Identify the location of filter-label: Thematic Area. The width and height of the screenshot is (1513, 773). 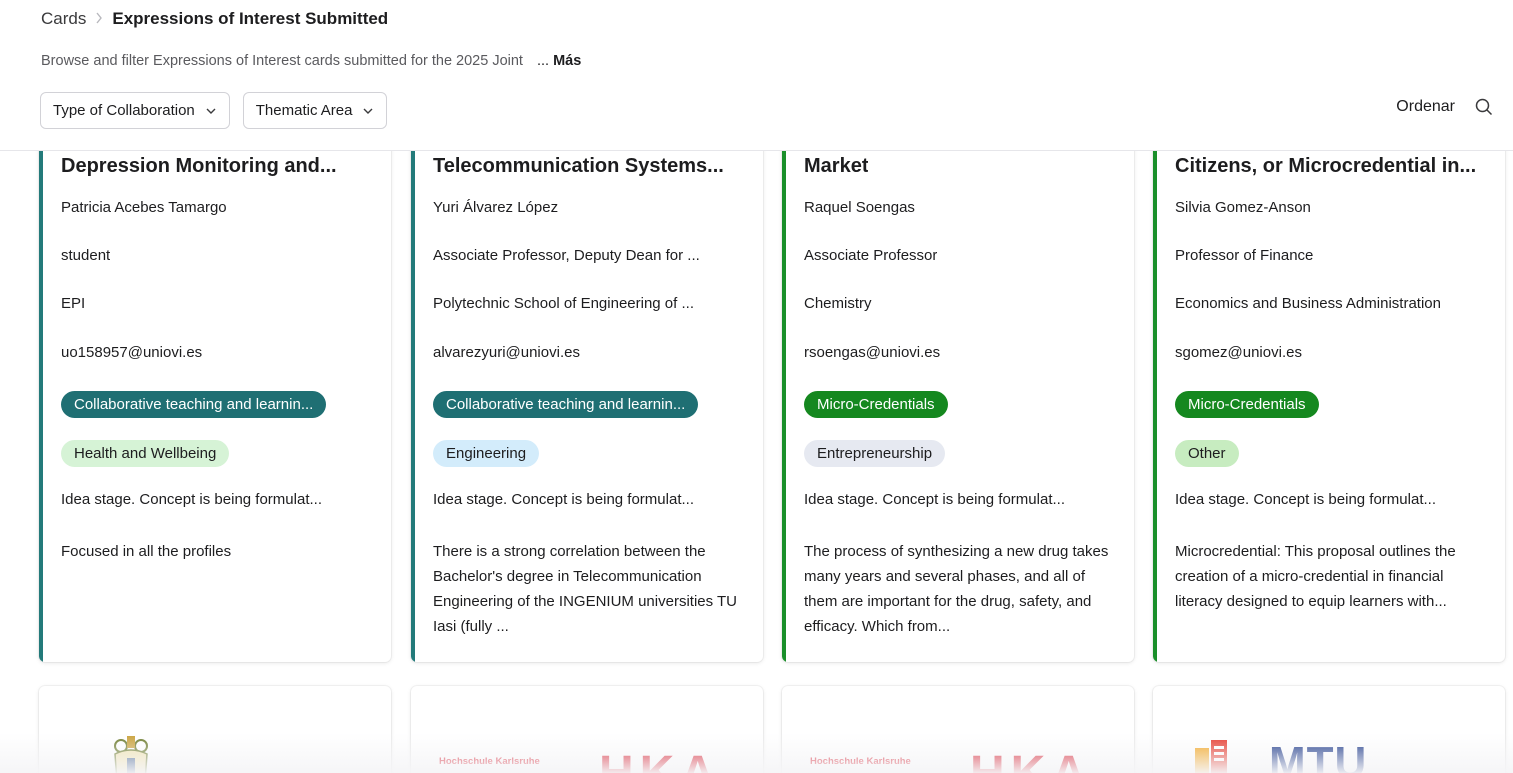
(304, 110).